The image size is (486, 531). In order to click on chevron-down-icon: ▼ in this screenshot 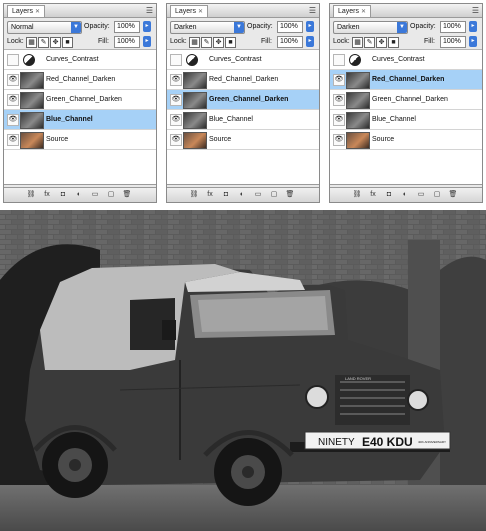, I will do `click(76, 27)`.